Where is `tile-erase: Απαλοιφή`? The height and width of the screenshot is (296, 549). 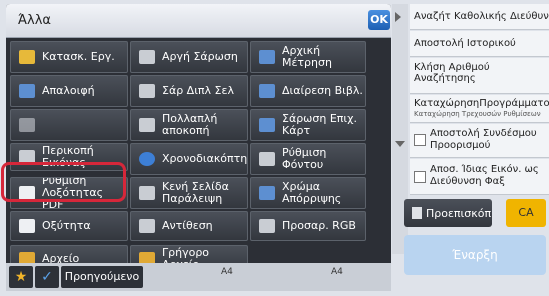
tile-erase: Απαλοιφή is located at coordinates (69, 91).